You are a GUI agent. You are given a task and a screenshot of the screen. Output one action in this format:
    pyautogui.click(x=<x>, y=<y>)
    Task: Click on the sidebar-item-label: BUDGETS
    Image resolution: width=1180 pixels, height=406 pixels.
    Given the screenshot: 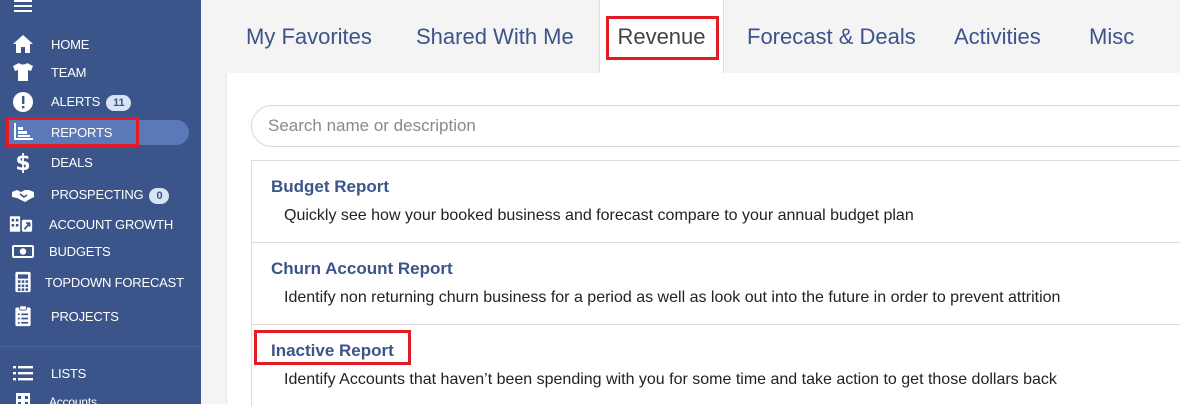 What is the action you would take?
    pyautogui.click(x=80, y=251)
    